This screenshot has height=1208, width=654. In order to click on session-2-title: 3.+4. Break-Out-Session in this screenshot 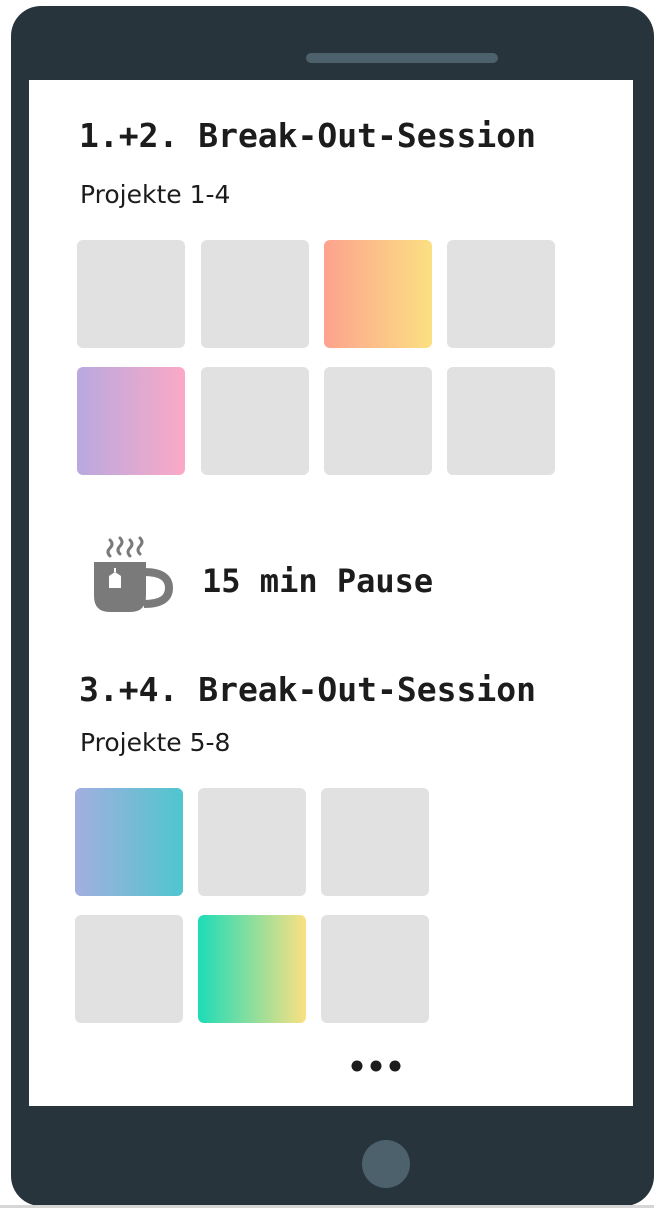, I will do `click(307, 689)`.